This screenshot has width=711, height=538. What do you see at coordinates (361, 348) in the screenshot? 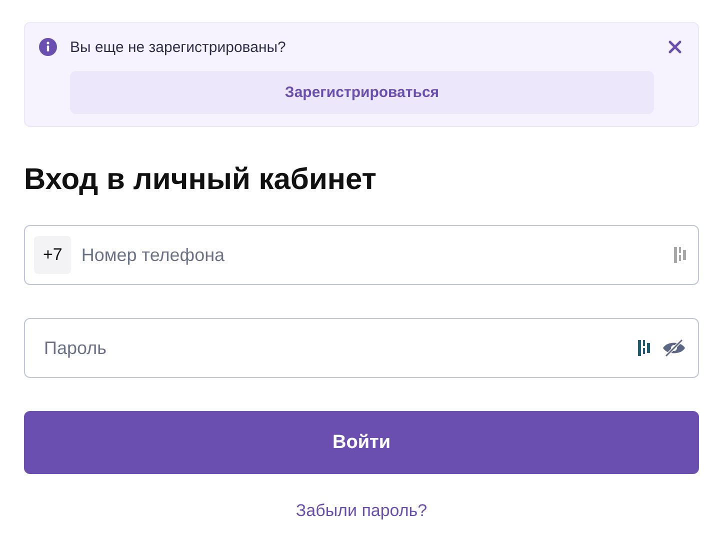
I see `input-field: Пароль` at bounding box center [361, 348].